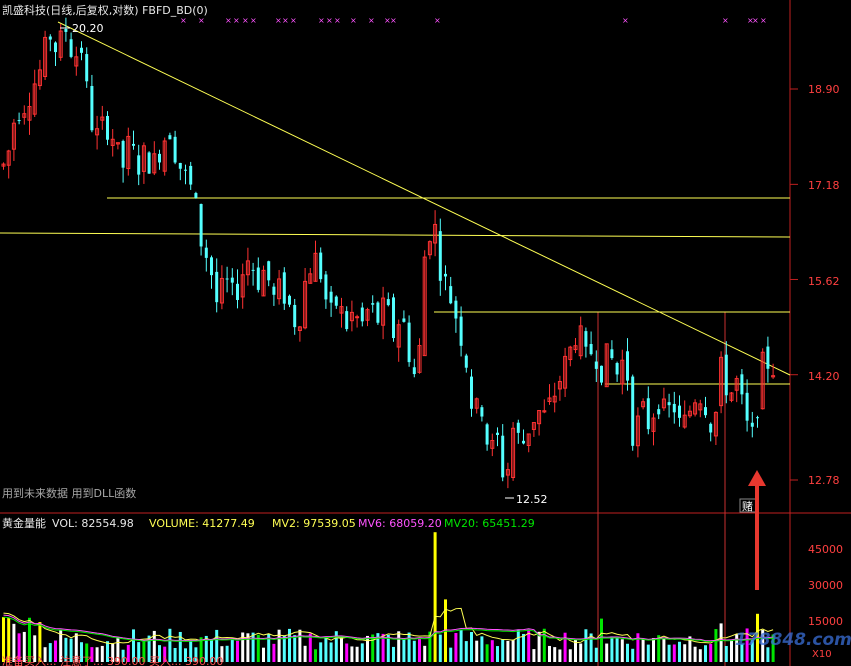 The width and height of the screenshot is (851, 666). Describe the element at coordinates (824, 281) in the screenshot. I see `price-tick-label: 15.62` at that location.